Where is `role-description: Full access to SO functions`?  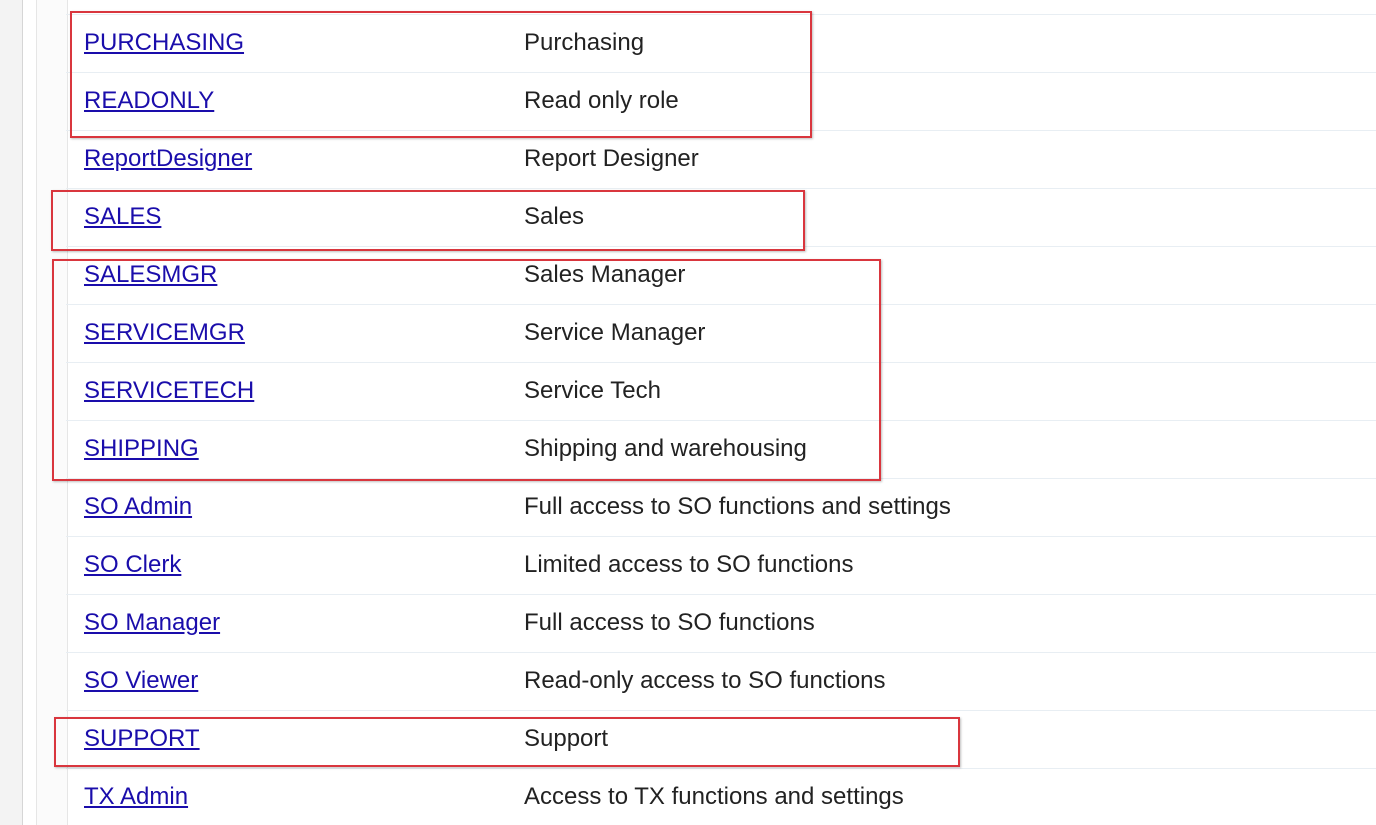 role-description: Full access to SO functions is located at coordinates (669, 622).